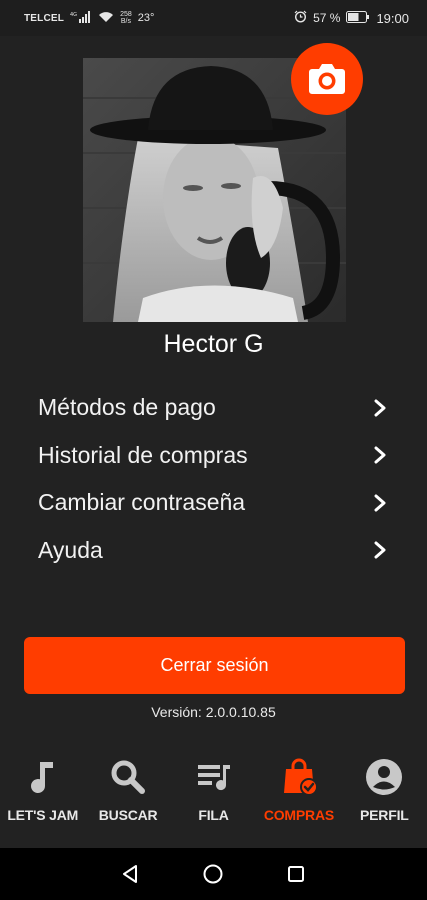  What do you see at coordinates (327, 18) in the screenshot?
I see `battery-percent: 57 %` at bounding box center [327, 18].